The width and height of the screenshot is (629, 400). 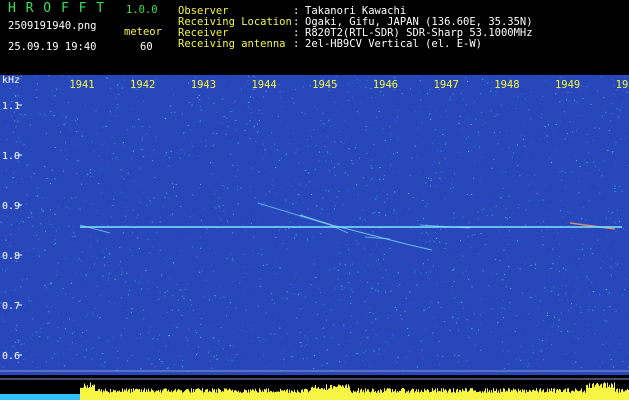 I want to click on freq-tick-label: 1.0, so click(x=11, y=156).